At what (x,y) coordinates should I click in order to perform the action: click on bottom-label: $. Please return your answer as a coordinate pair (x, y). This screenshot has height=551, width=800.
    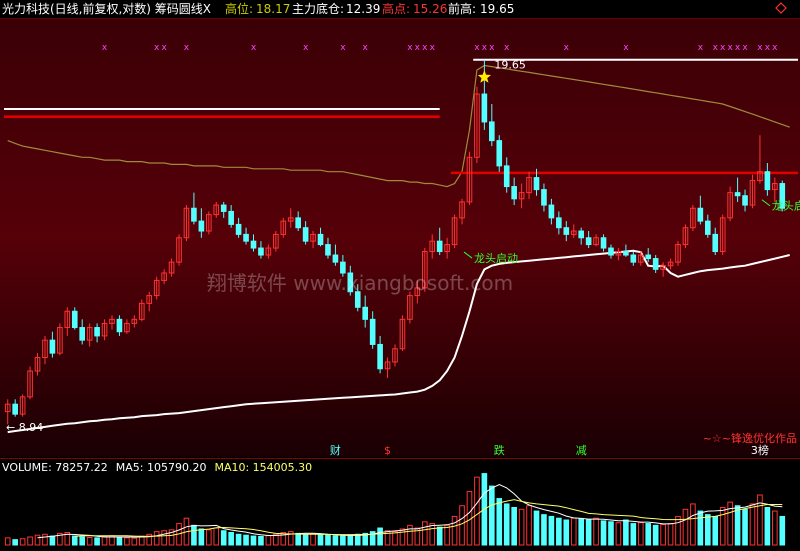
    Looking at the image, I should click on (387, 450).